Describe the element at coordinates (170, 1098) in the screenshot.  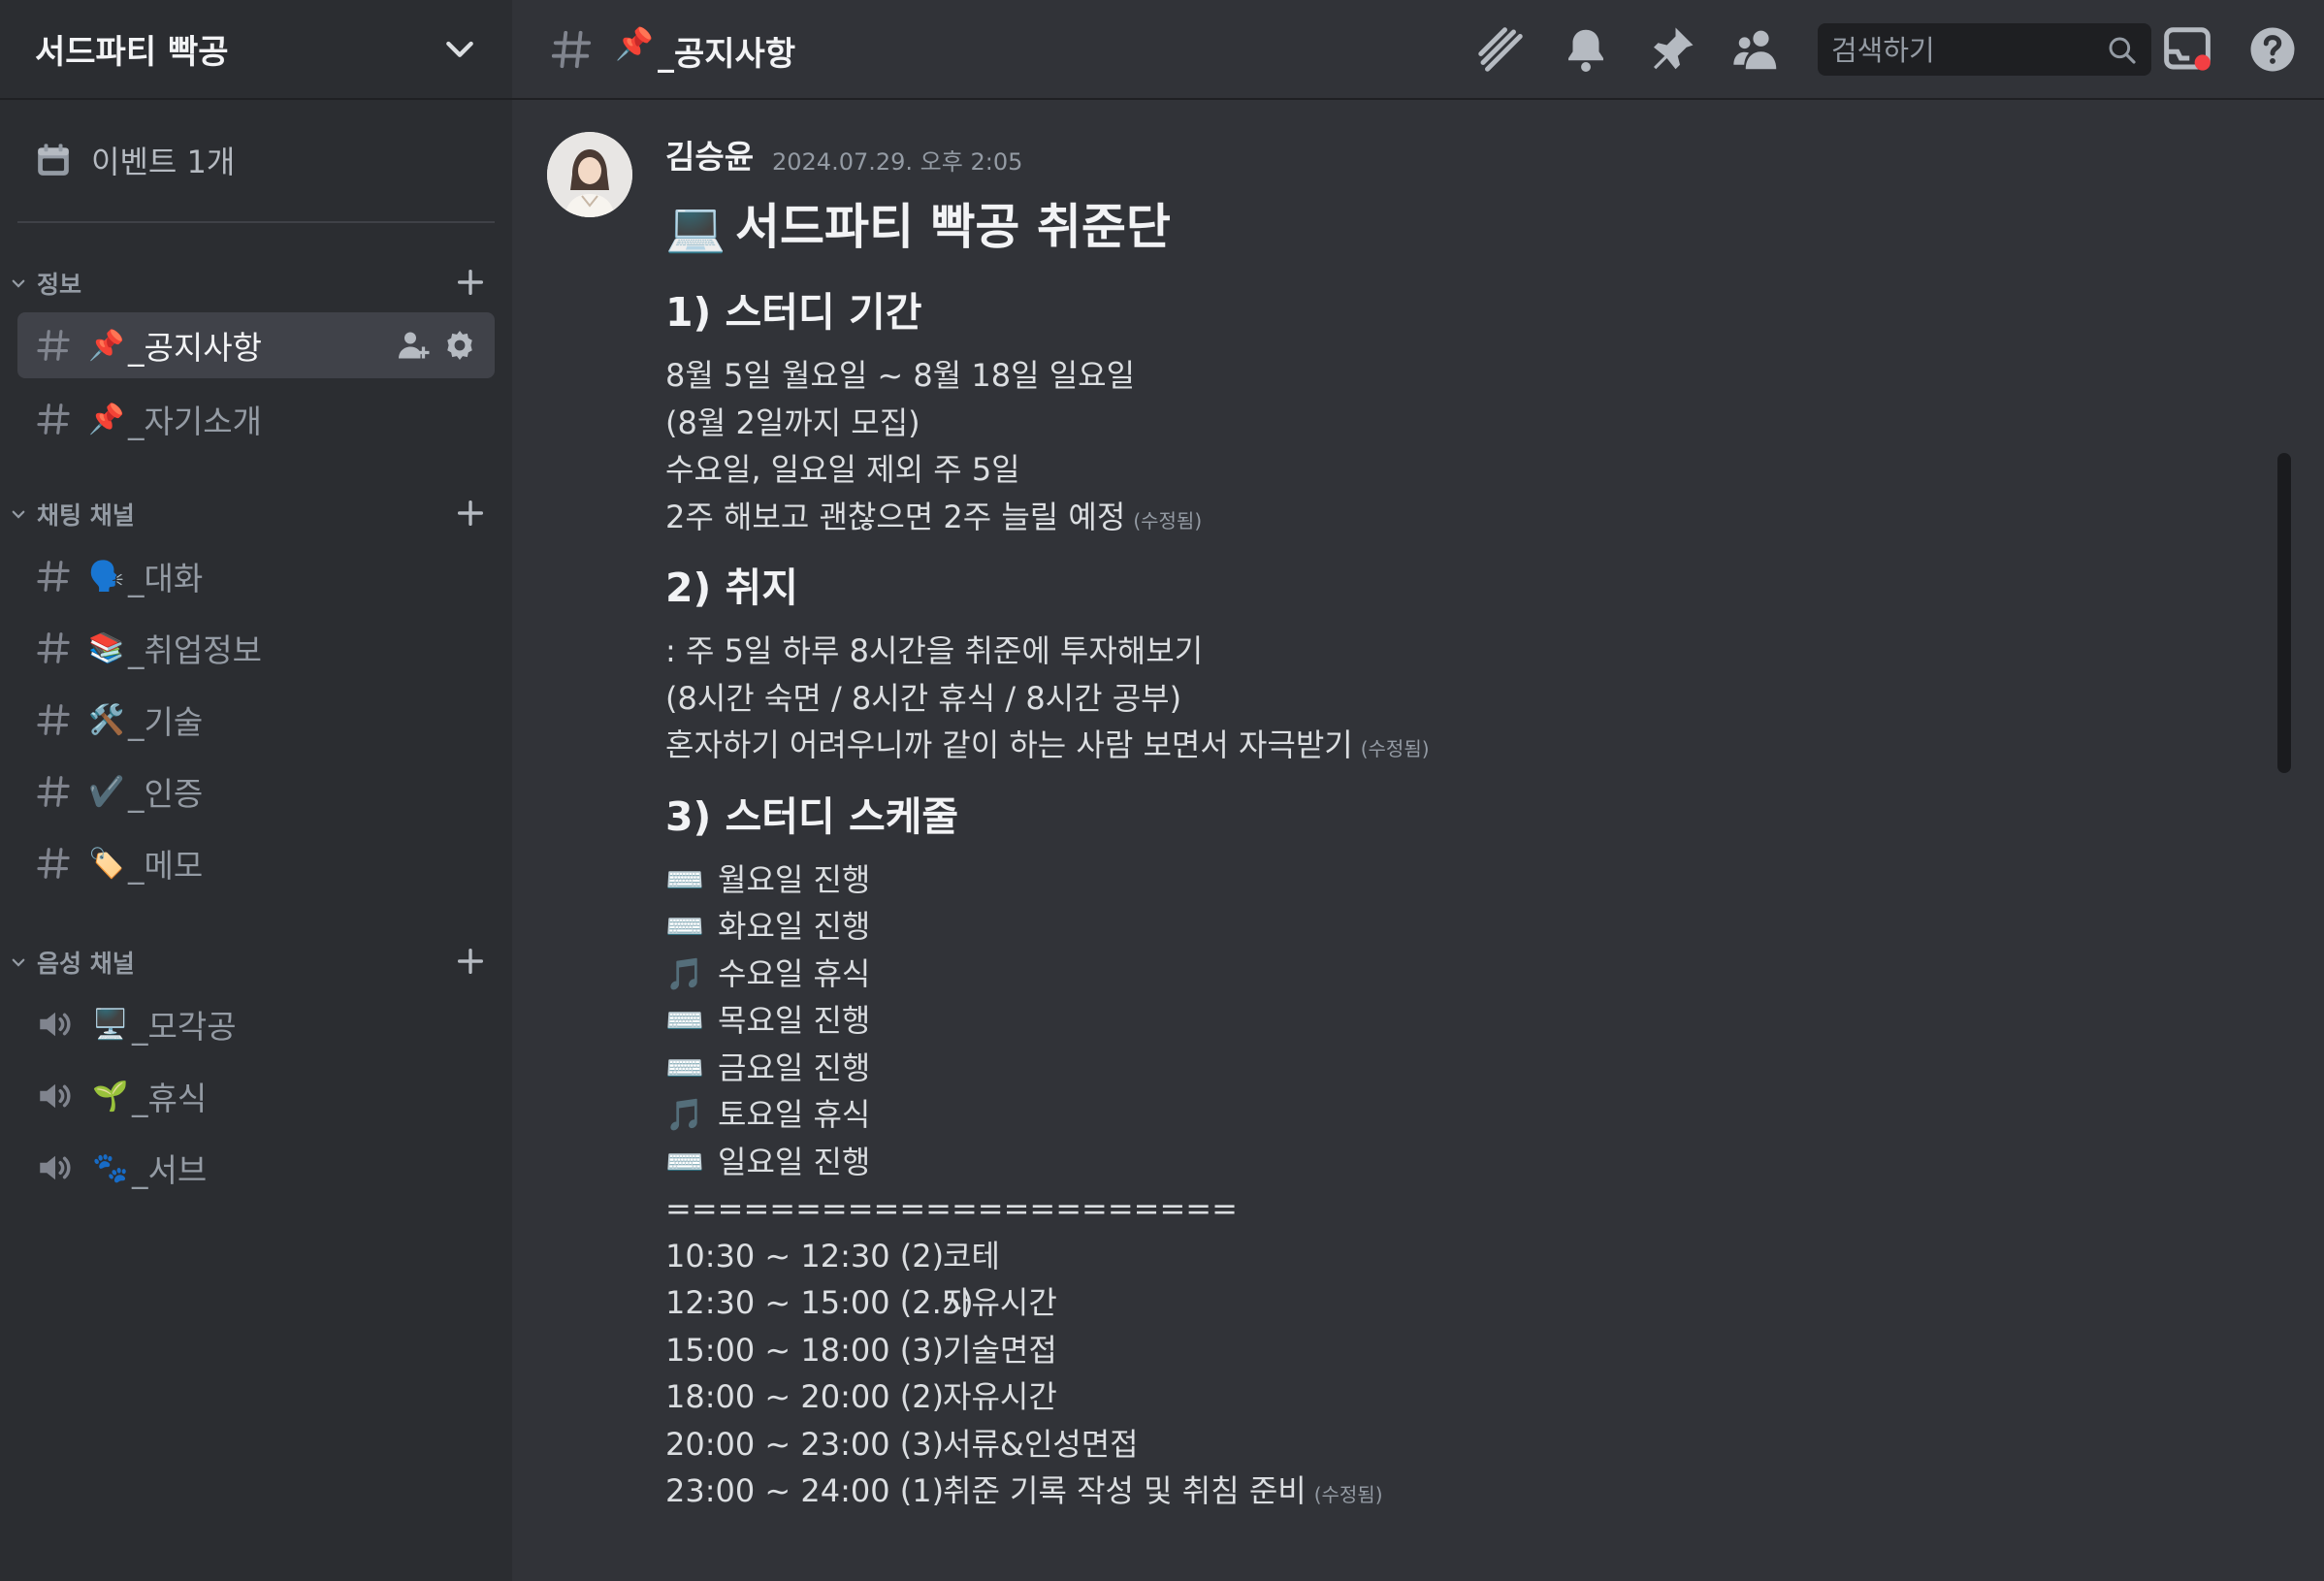
I see `channel-name: _휴식` at that location.